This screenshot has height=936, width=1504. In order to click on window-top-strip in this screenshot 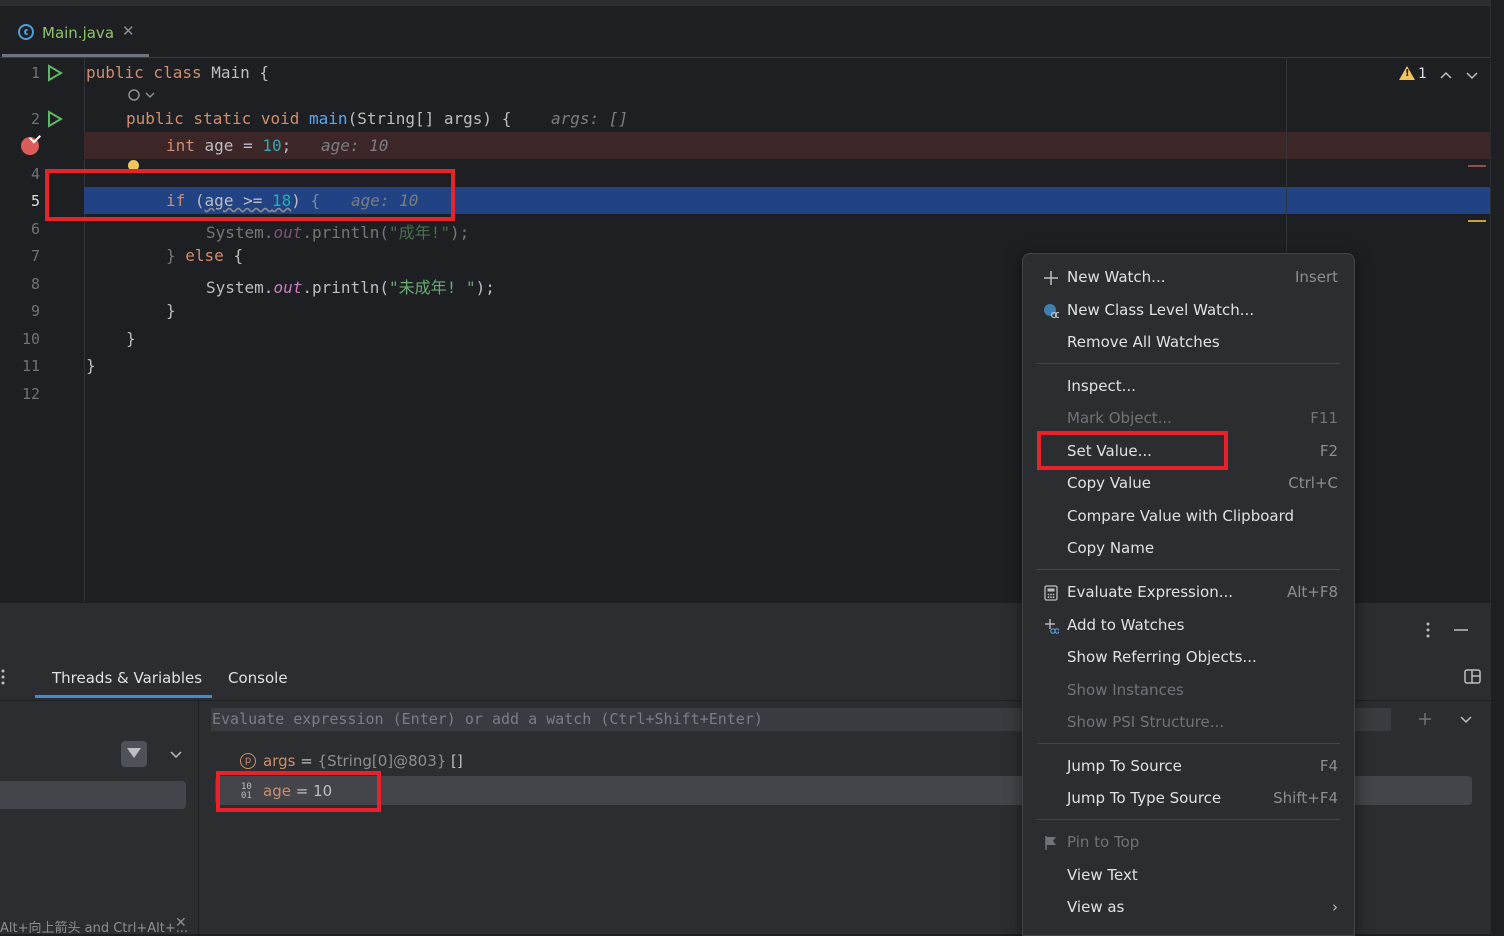, I will do `click(752, 3)`.